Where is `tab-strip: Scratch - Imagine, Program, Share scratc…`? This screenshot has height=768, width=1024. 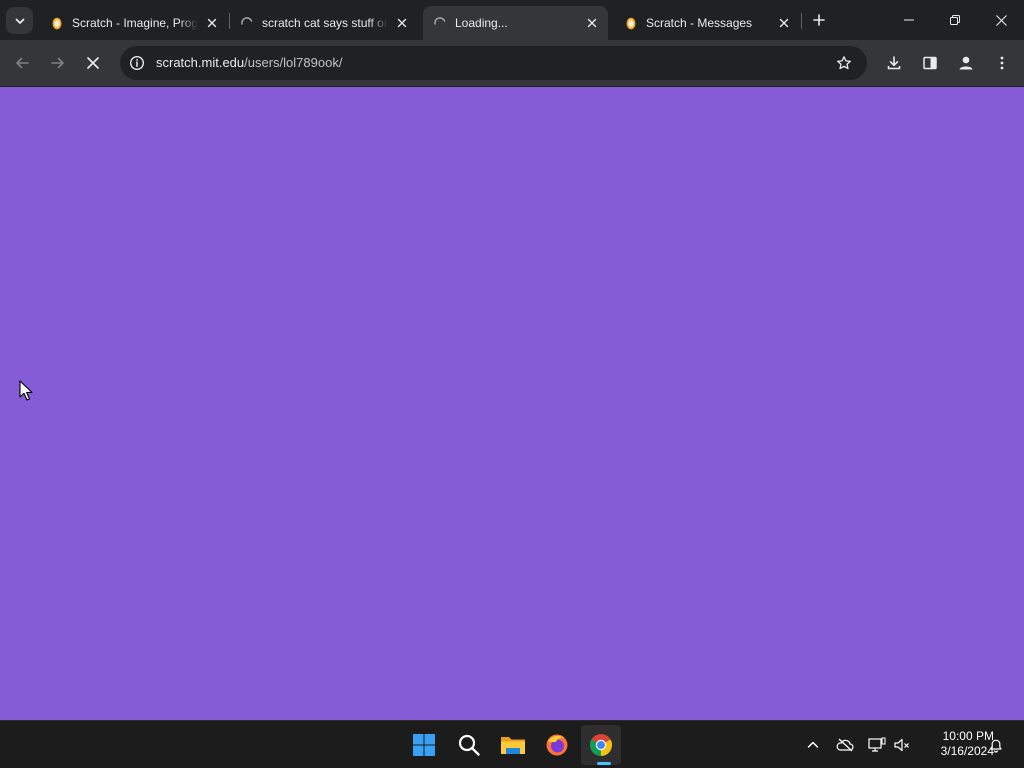 tab-strip: Scratch - Imagine, Program, Share scratc… is located at coordinates (512, 20).